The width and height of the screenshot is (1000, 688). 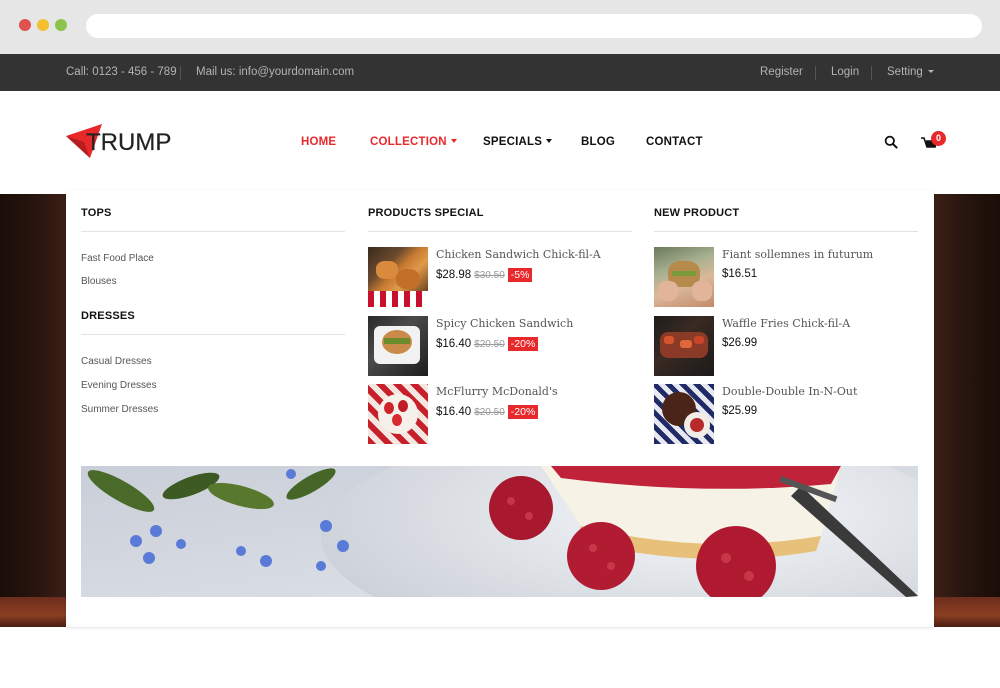 What do you see at coordinates (513, 142) in the screenshot?
I see `nav-specials-label: SPECIALS` at bounding box center [513, 142].